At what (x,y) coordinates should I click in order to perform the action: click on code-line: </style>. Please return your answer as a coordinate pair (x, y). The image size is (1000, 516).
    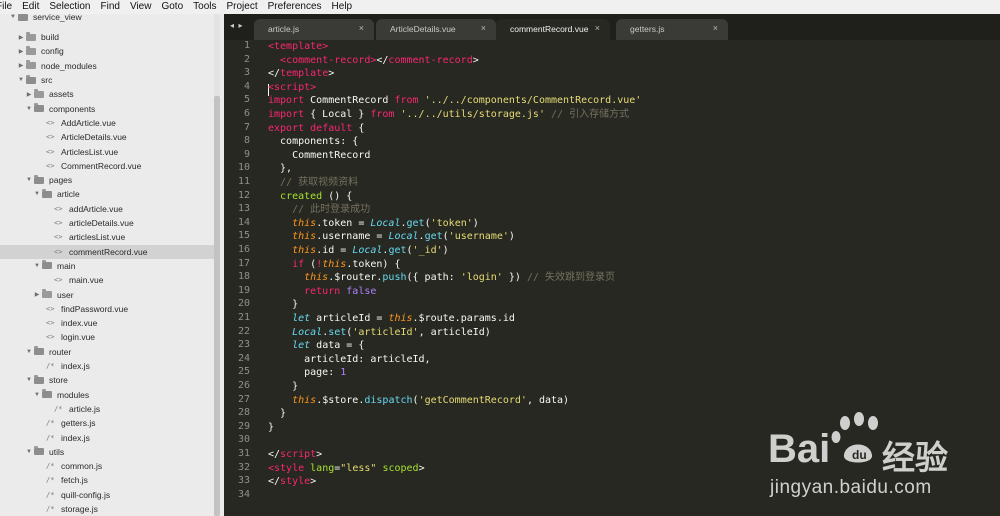
    Looking at the image, I should click on (292, 482).